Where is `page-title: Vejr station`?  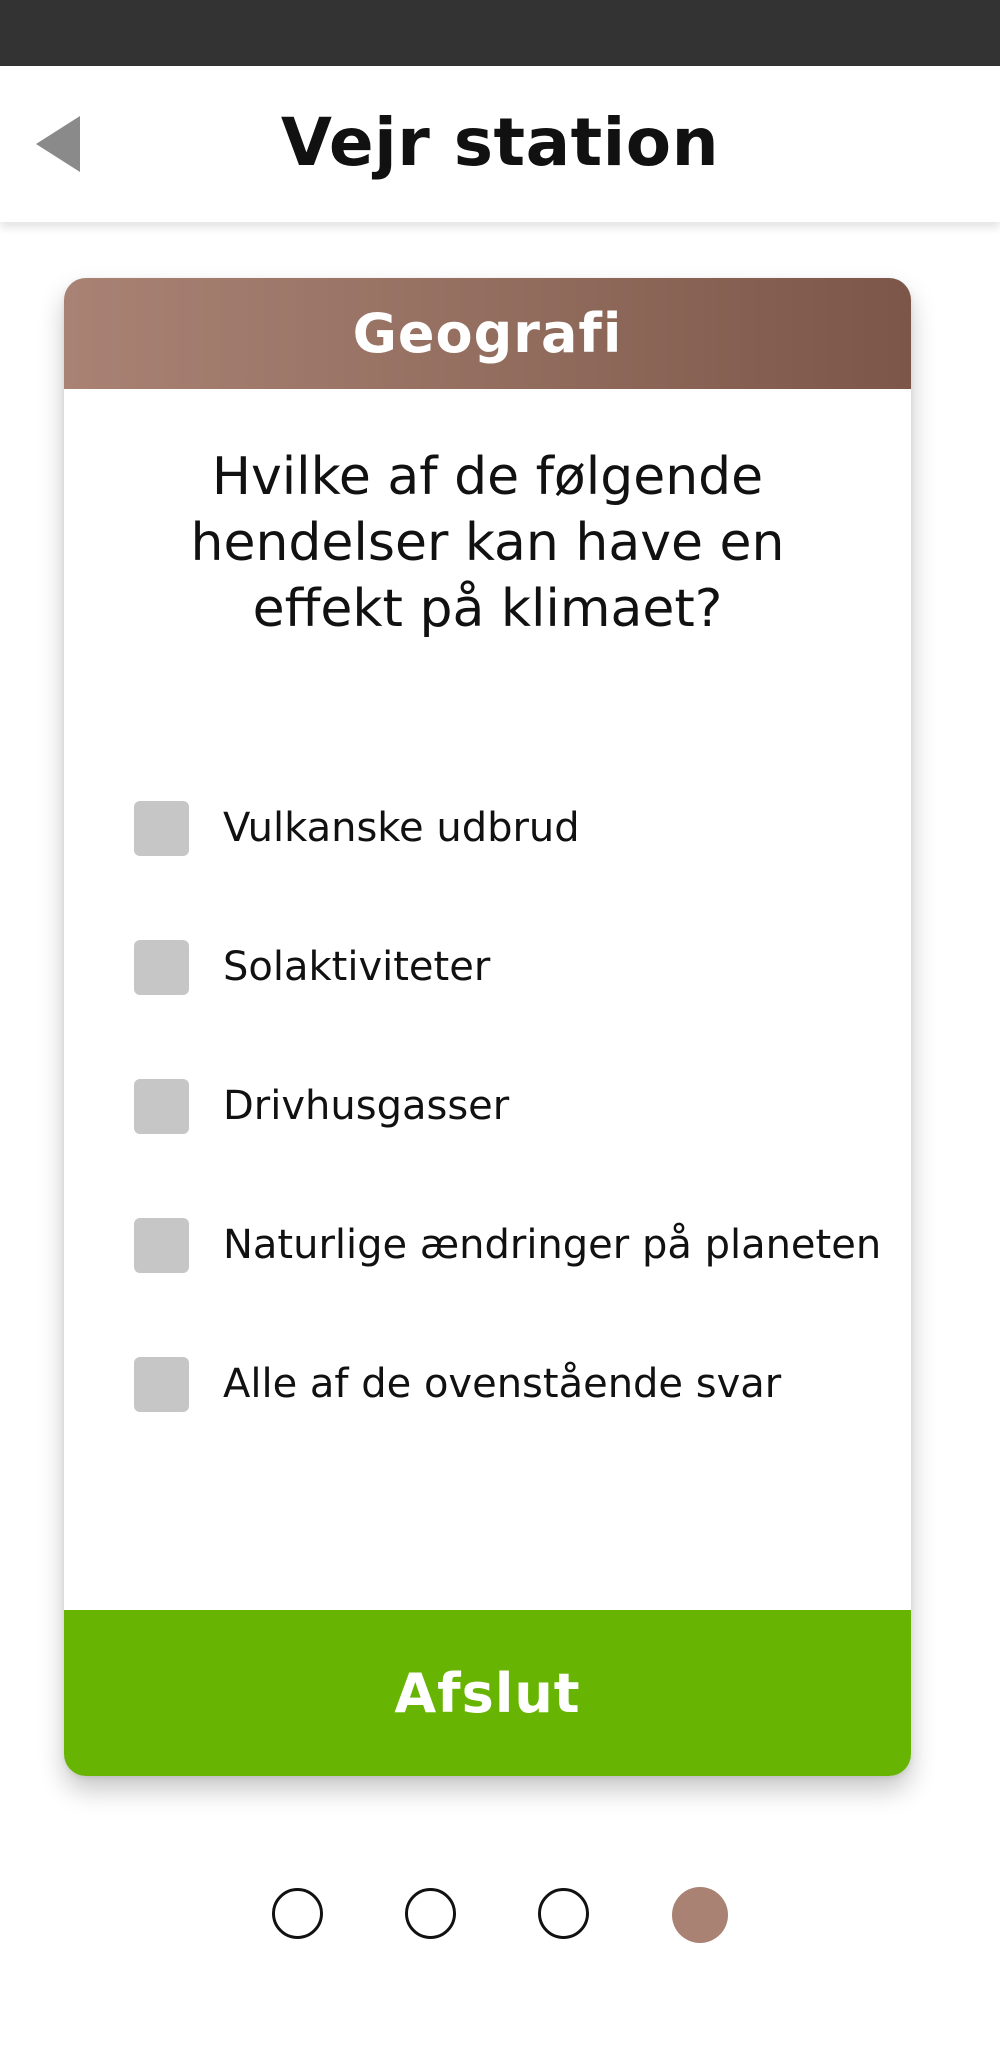
page-title: Vejr station is located at coordinates (500, 142).